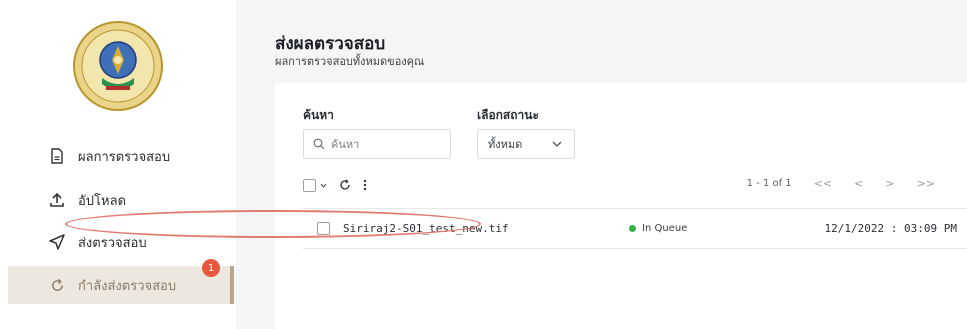  I want to click on select-all-checkbox, so click(309, 185).